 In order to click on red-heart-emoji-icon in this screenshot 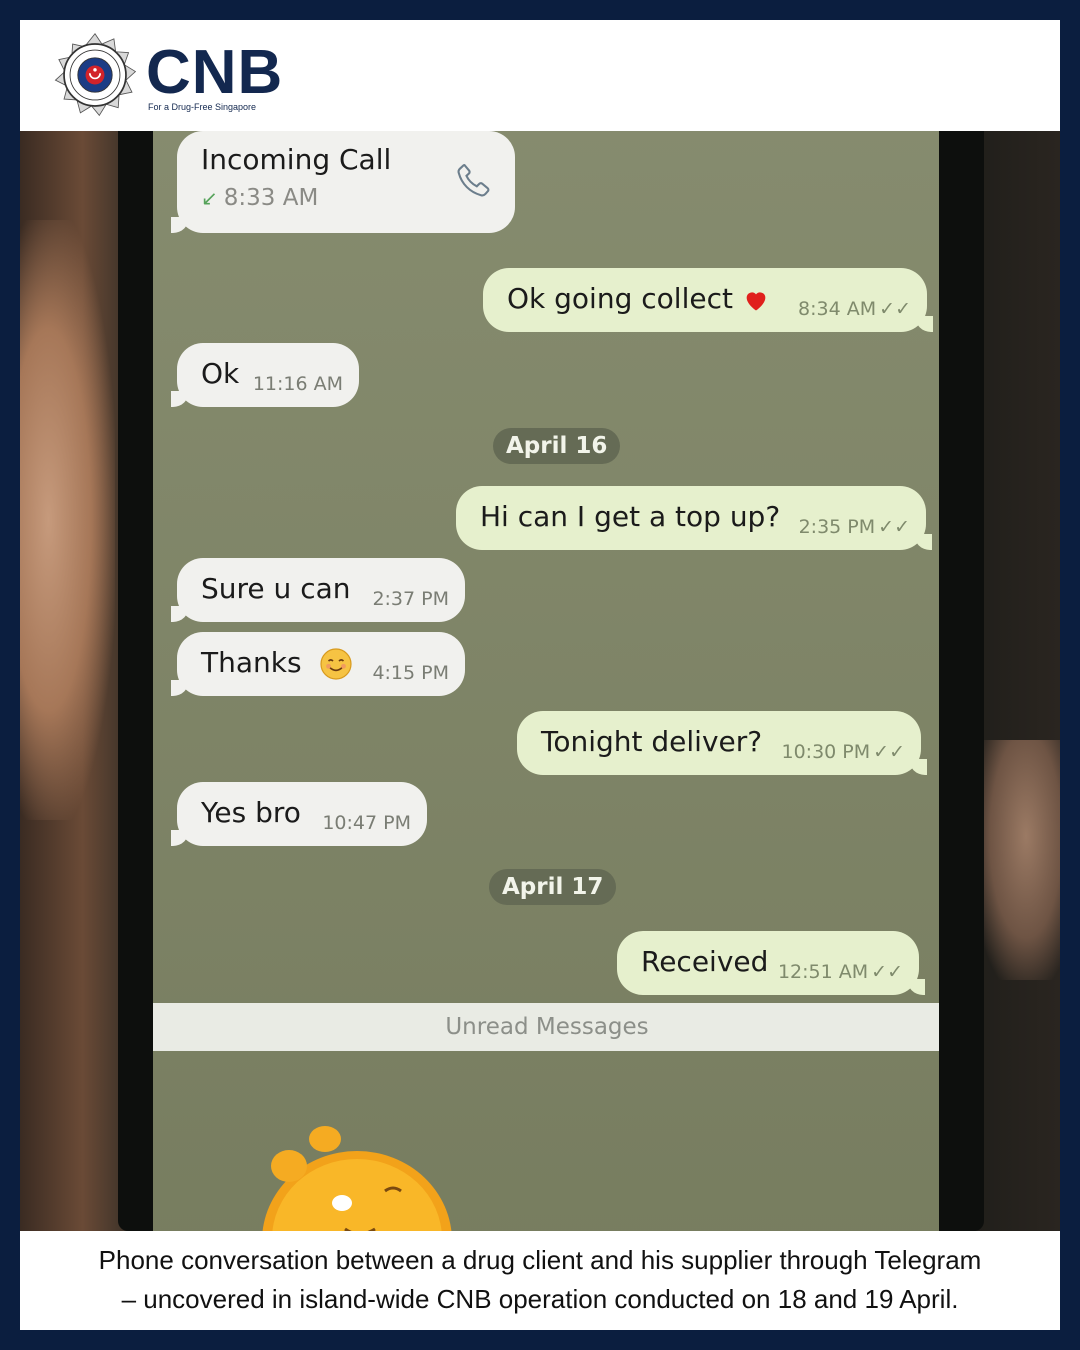, I will do `click(756, 301)`.